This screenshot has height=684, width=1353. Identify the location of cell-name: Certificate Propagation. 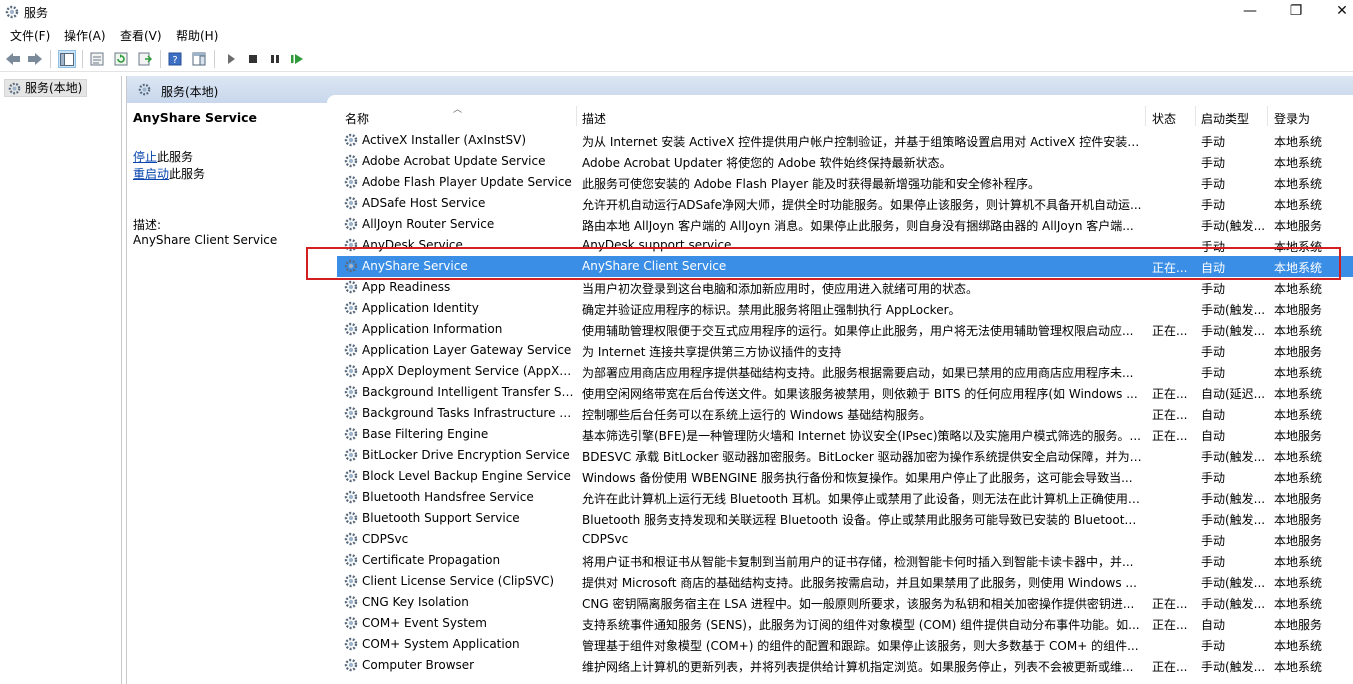
(431, 560).